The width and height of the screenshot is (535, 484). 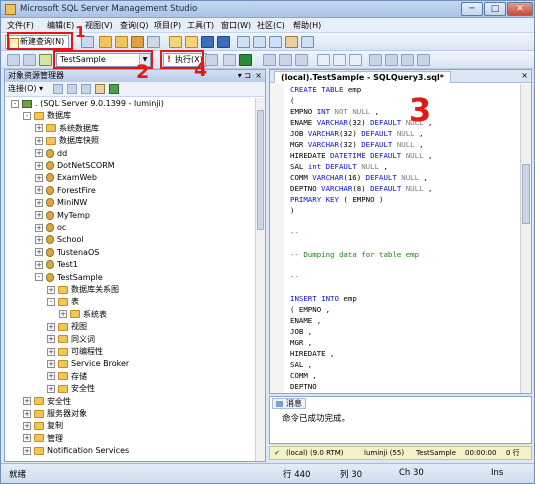 I want to click on cancel-query-icon, so click(x=229, y=60).